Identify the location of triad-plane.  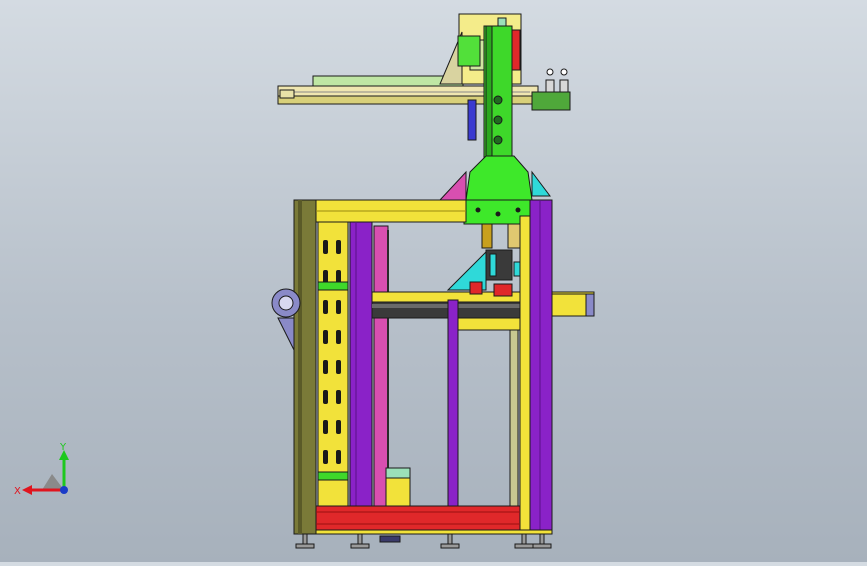
(53, 482).